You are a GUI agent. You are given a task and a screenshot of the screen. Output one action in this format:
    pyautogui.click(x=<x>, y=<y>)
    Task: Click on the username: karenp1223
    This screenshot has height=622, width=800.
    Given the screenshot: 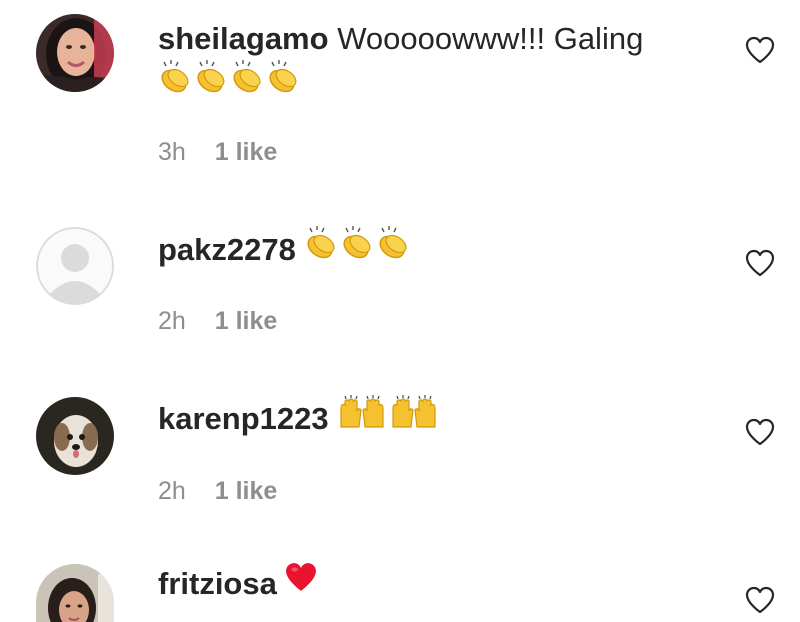 What is the action you would take?
    pyautogui.click(x=243, y=418)
    